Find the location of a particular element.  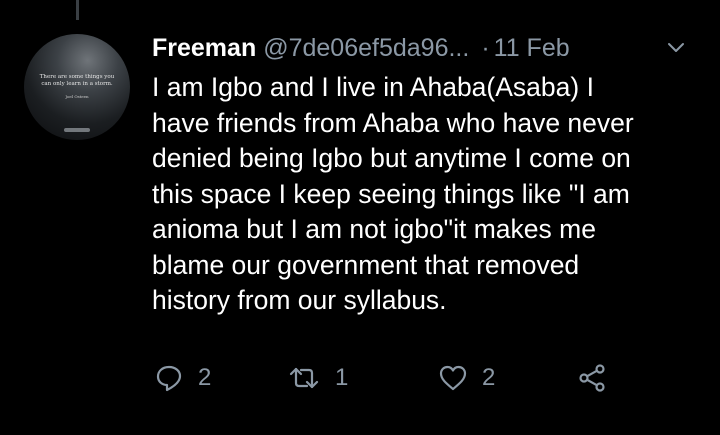

thread-connector-line is located at coordinates (77, 10).